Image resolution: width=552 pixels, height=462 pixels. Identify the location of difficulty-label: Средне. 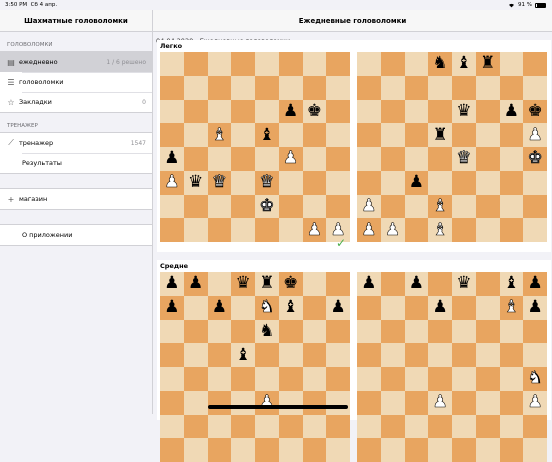
(174, 266).